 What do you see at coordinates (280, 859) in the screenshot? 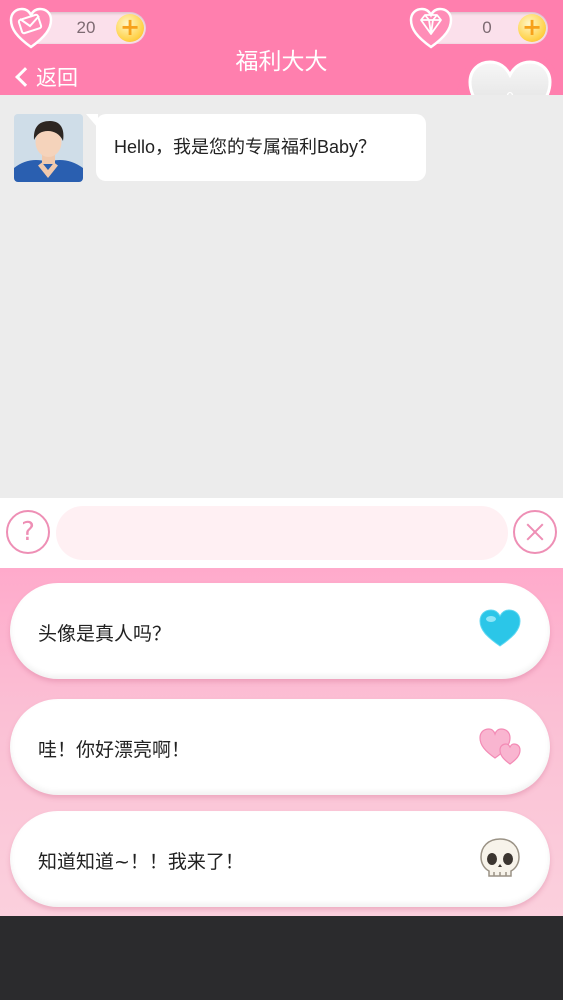
I see `reply-option-3: 知道知道~！！我来了！` at bounding box center [280, 859].